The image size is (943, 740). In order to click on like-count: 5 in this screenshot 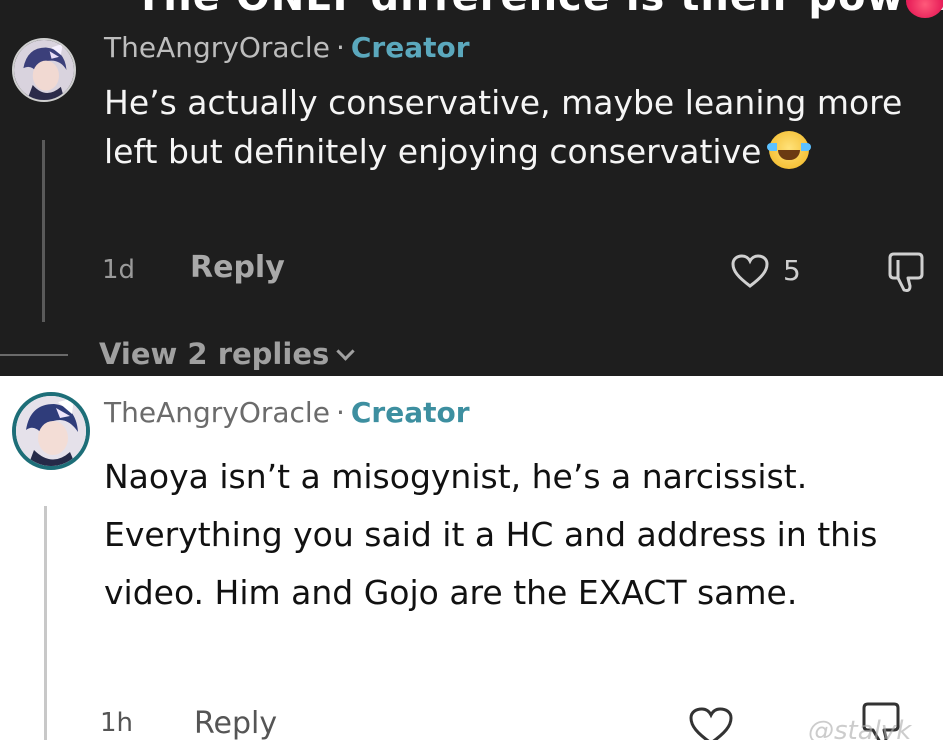, I will do `click(792, 270)`.